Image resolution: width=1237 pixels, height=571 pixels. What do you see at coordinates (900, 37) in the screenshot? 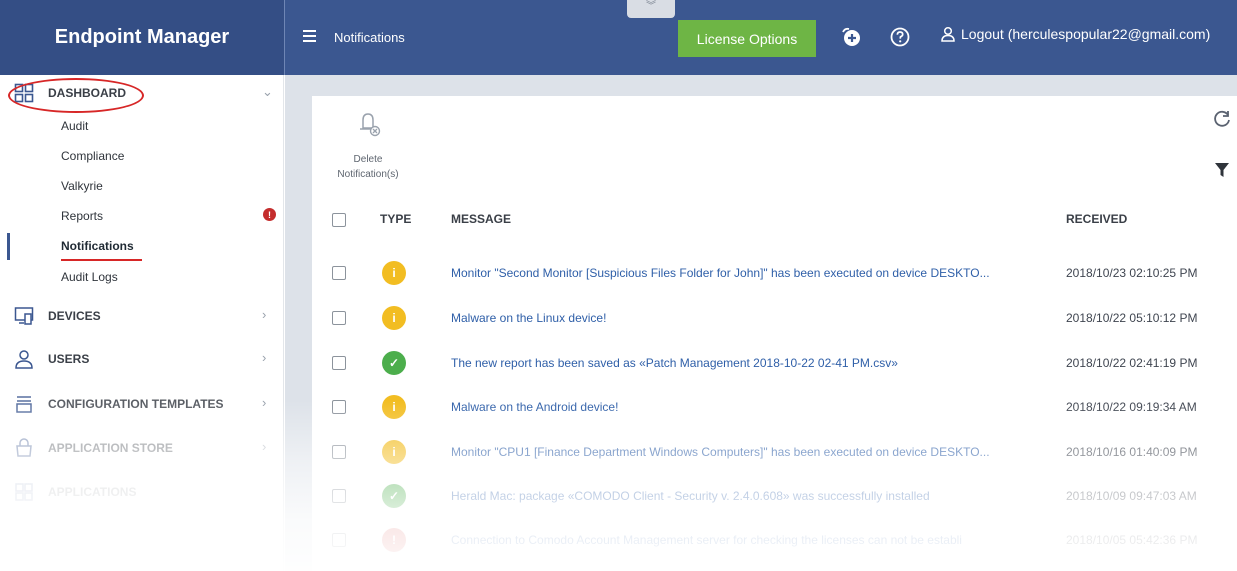
I see `help-icon` at bounding box center [900, 37].